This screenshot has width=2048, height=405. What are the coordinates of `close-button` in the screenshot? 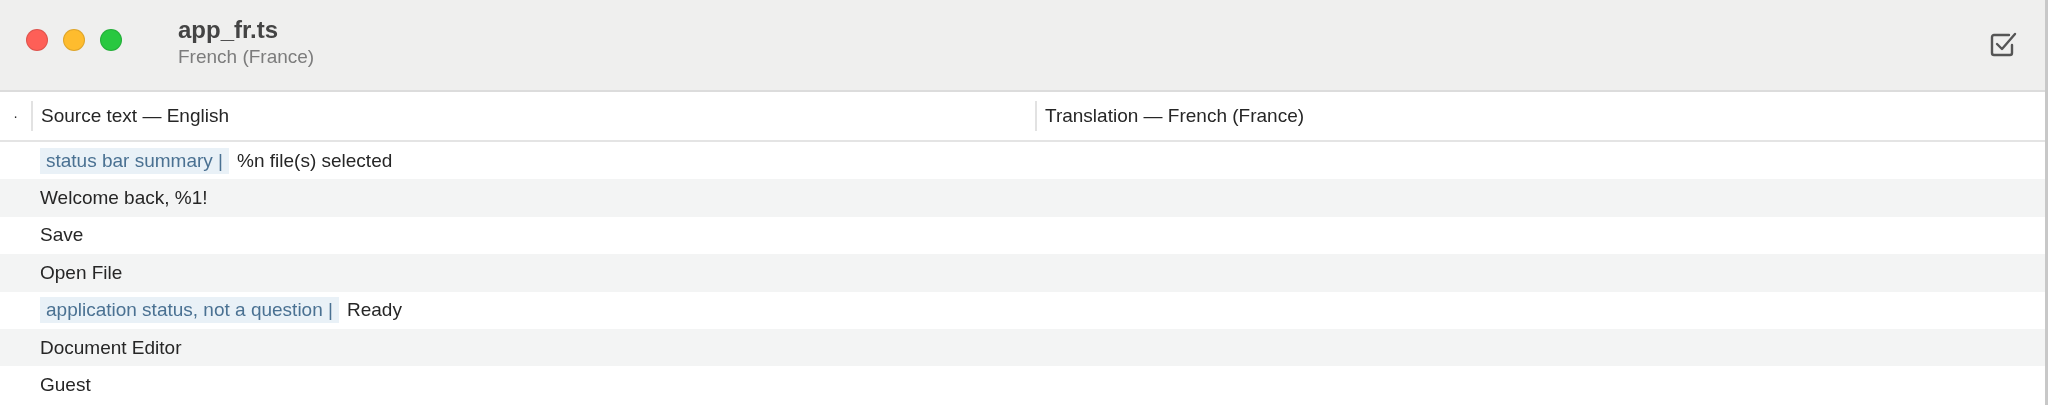 It's located at (37, 40).